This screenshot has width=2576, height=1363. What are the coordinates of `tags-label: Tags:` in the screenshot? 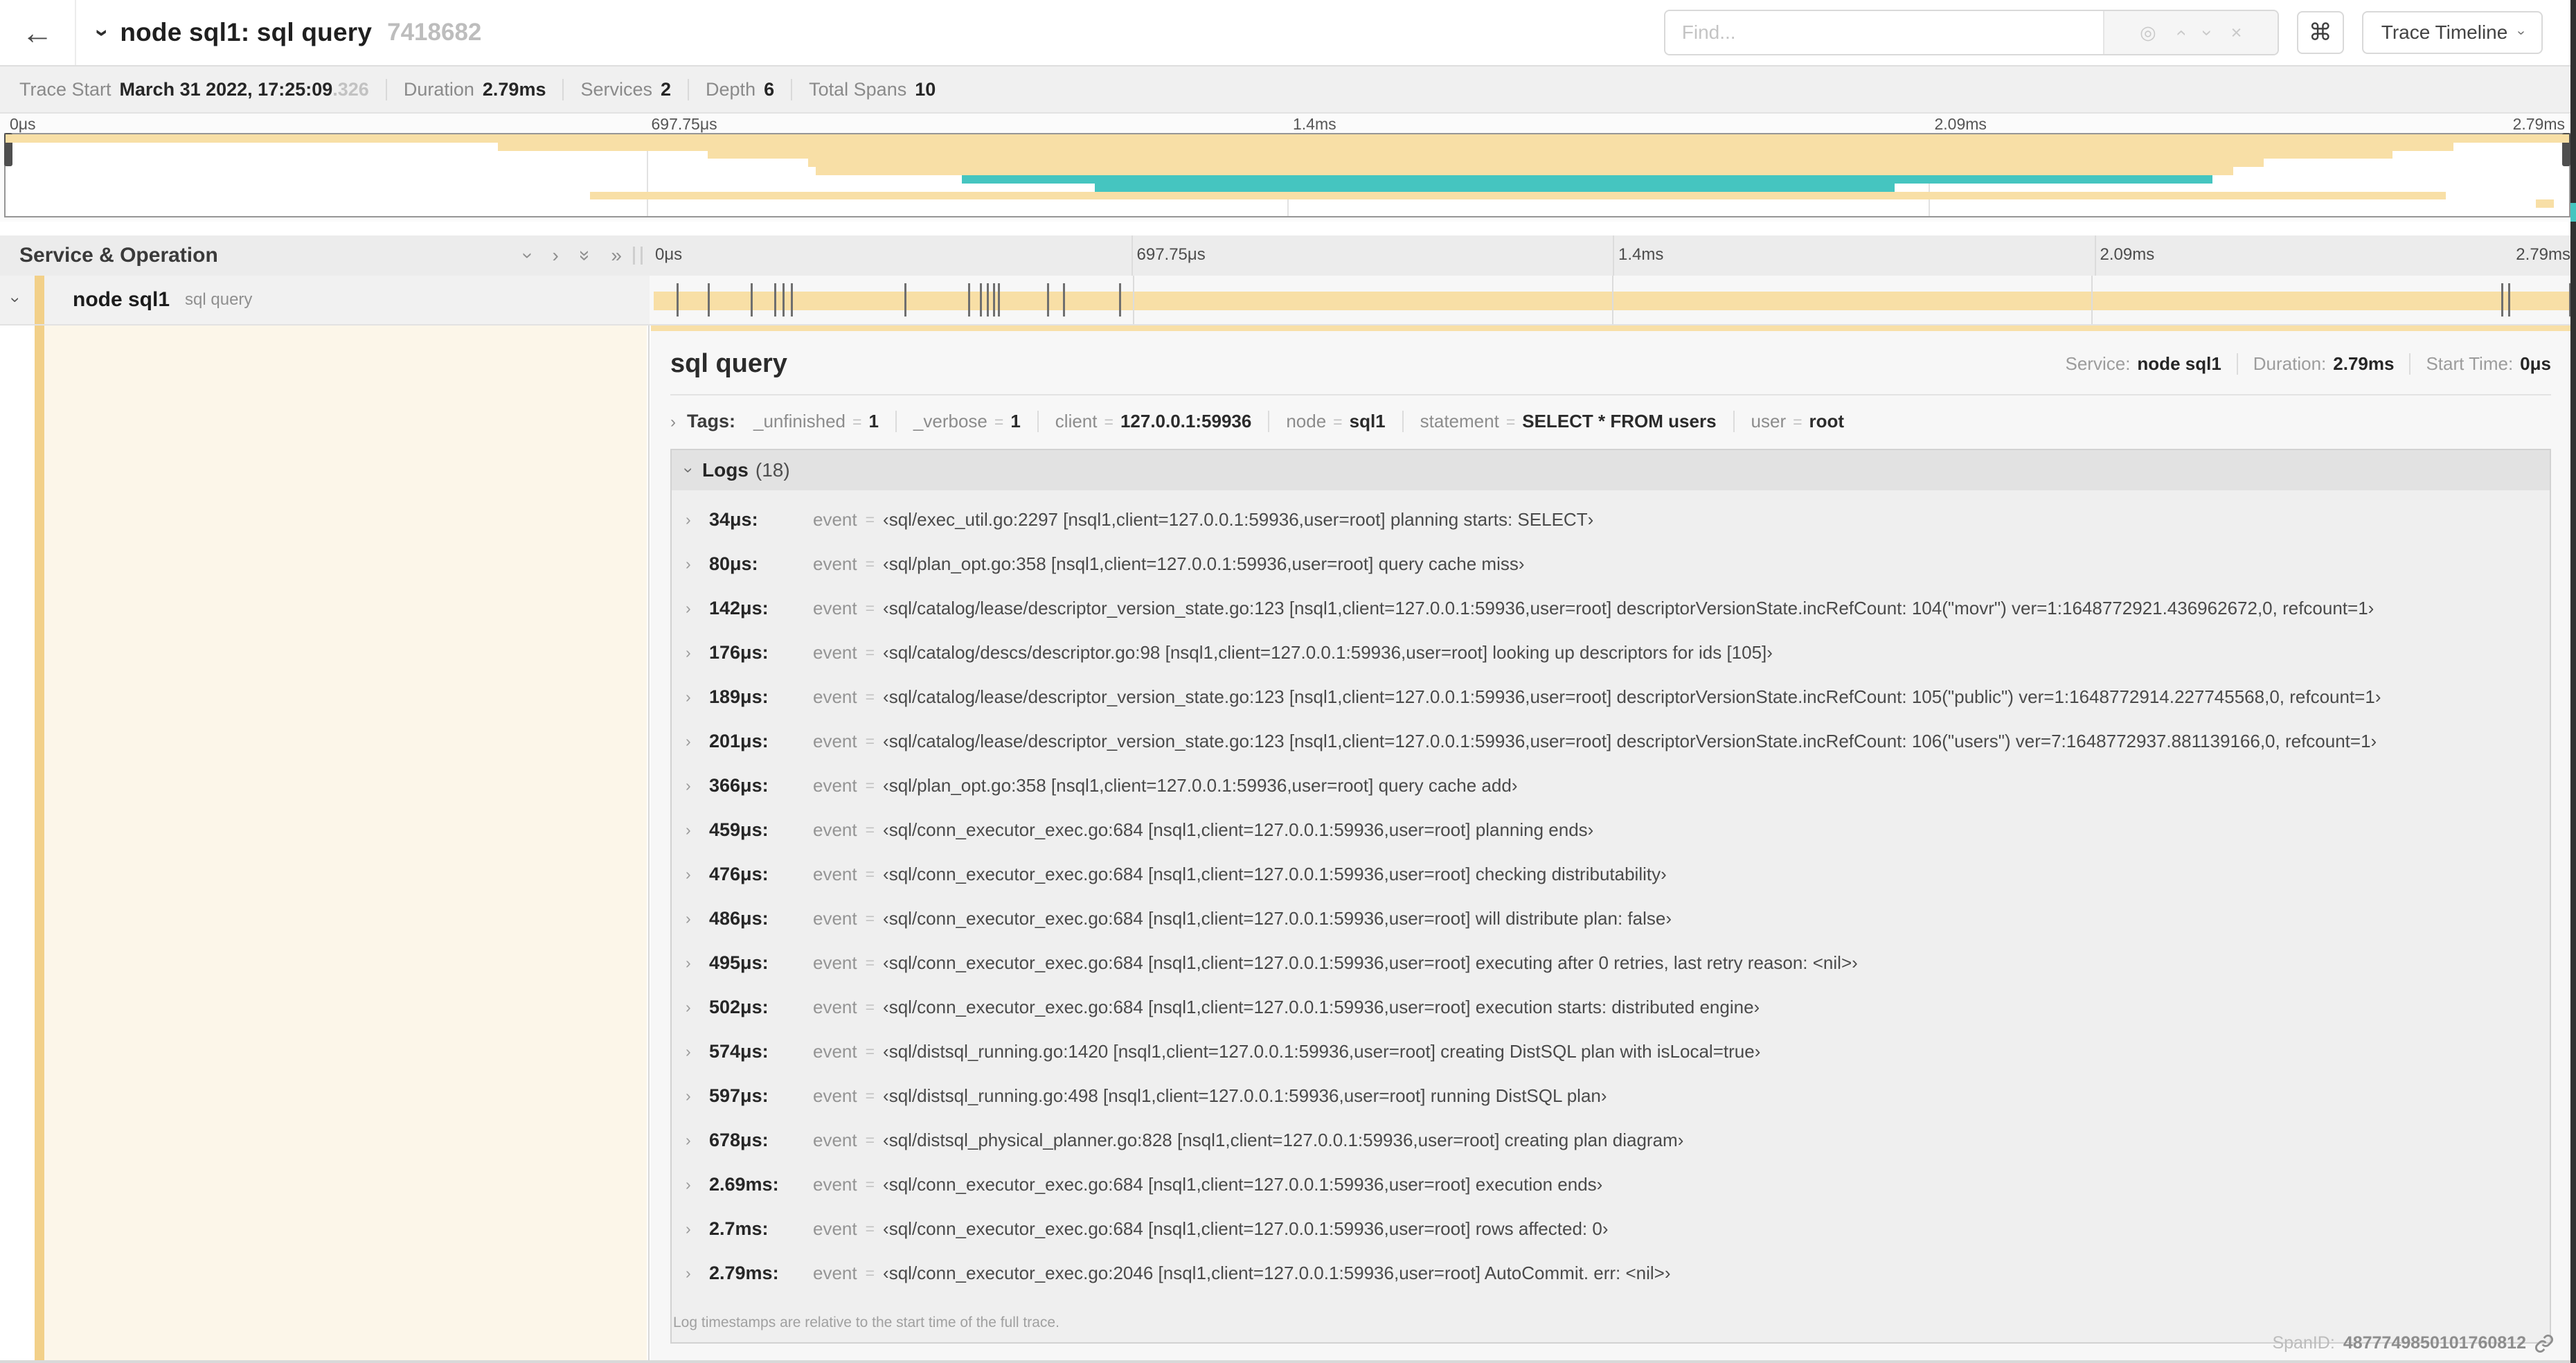 It's located at (711, 421).